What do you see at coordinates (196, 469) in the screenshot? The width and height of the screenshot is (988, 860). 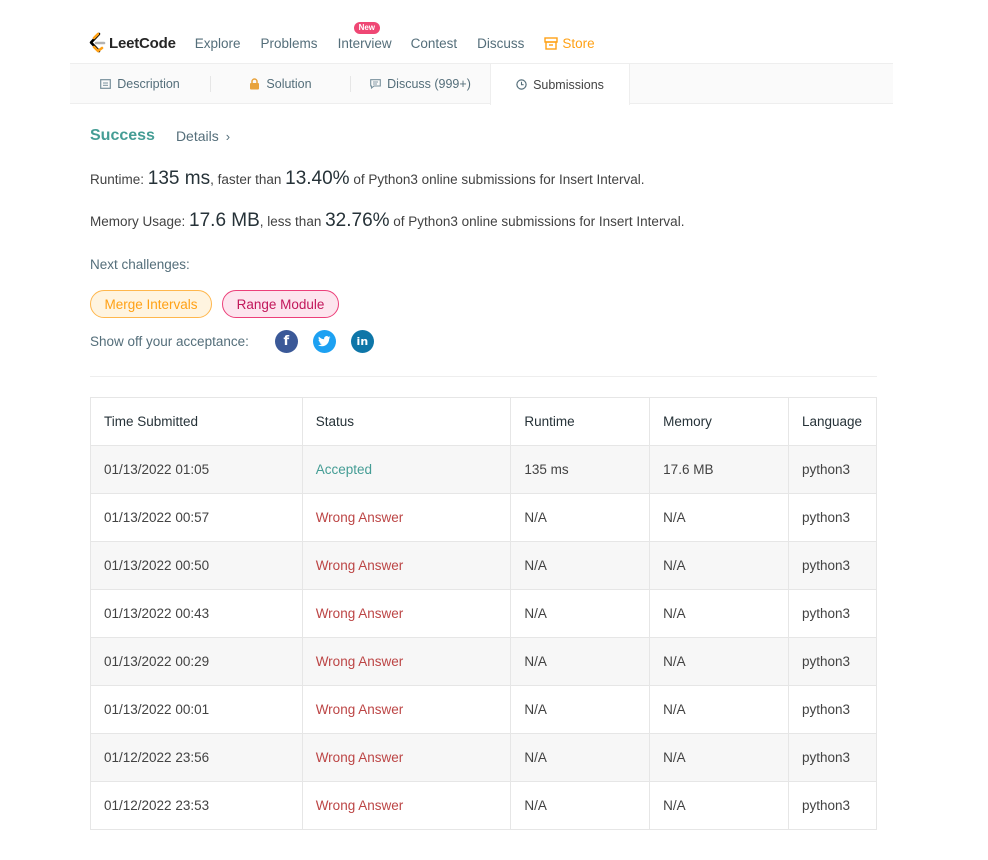 I see `cell-time: 01/13/2022 01:05` at bounding box center [196, 469].